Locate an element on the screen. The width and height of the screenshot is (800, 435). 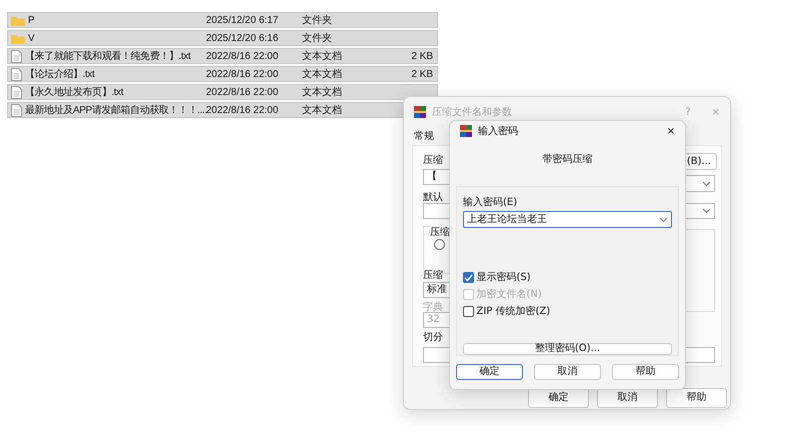
field-label: 默认 is located at coordinates (433, 198).